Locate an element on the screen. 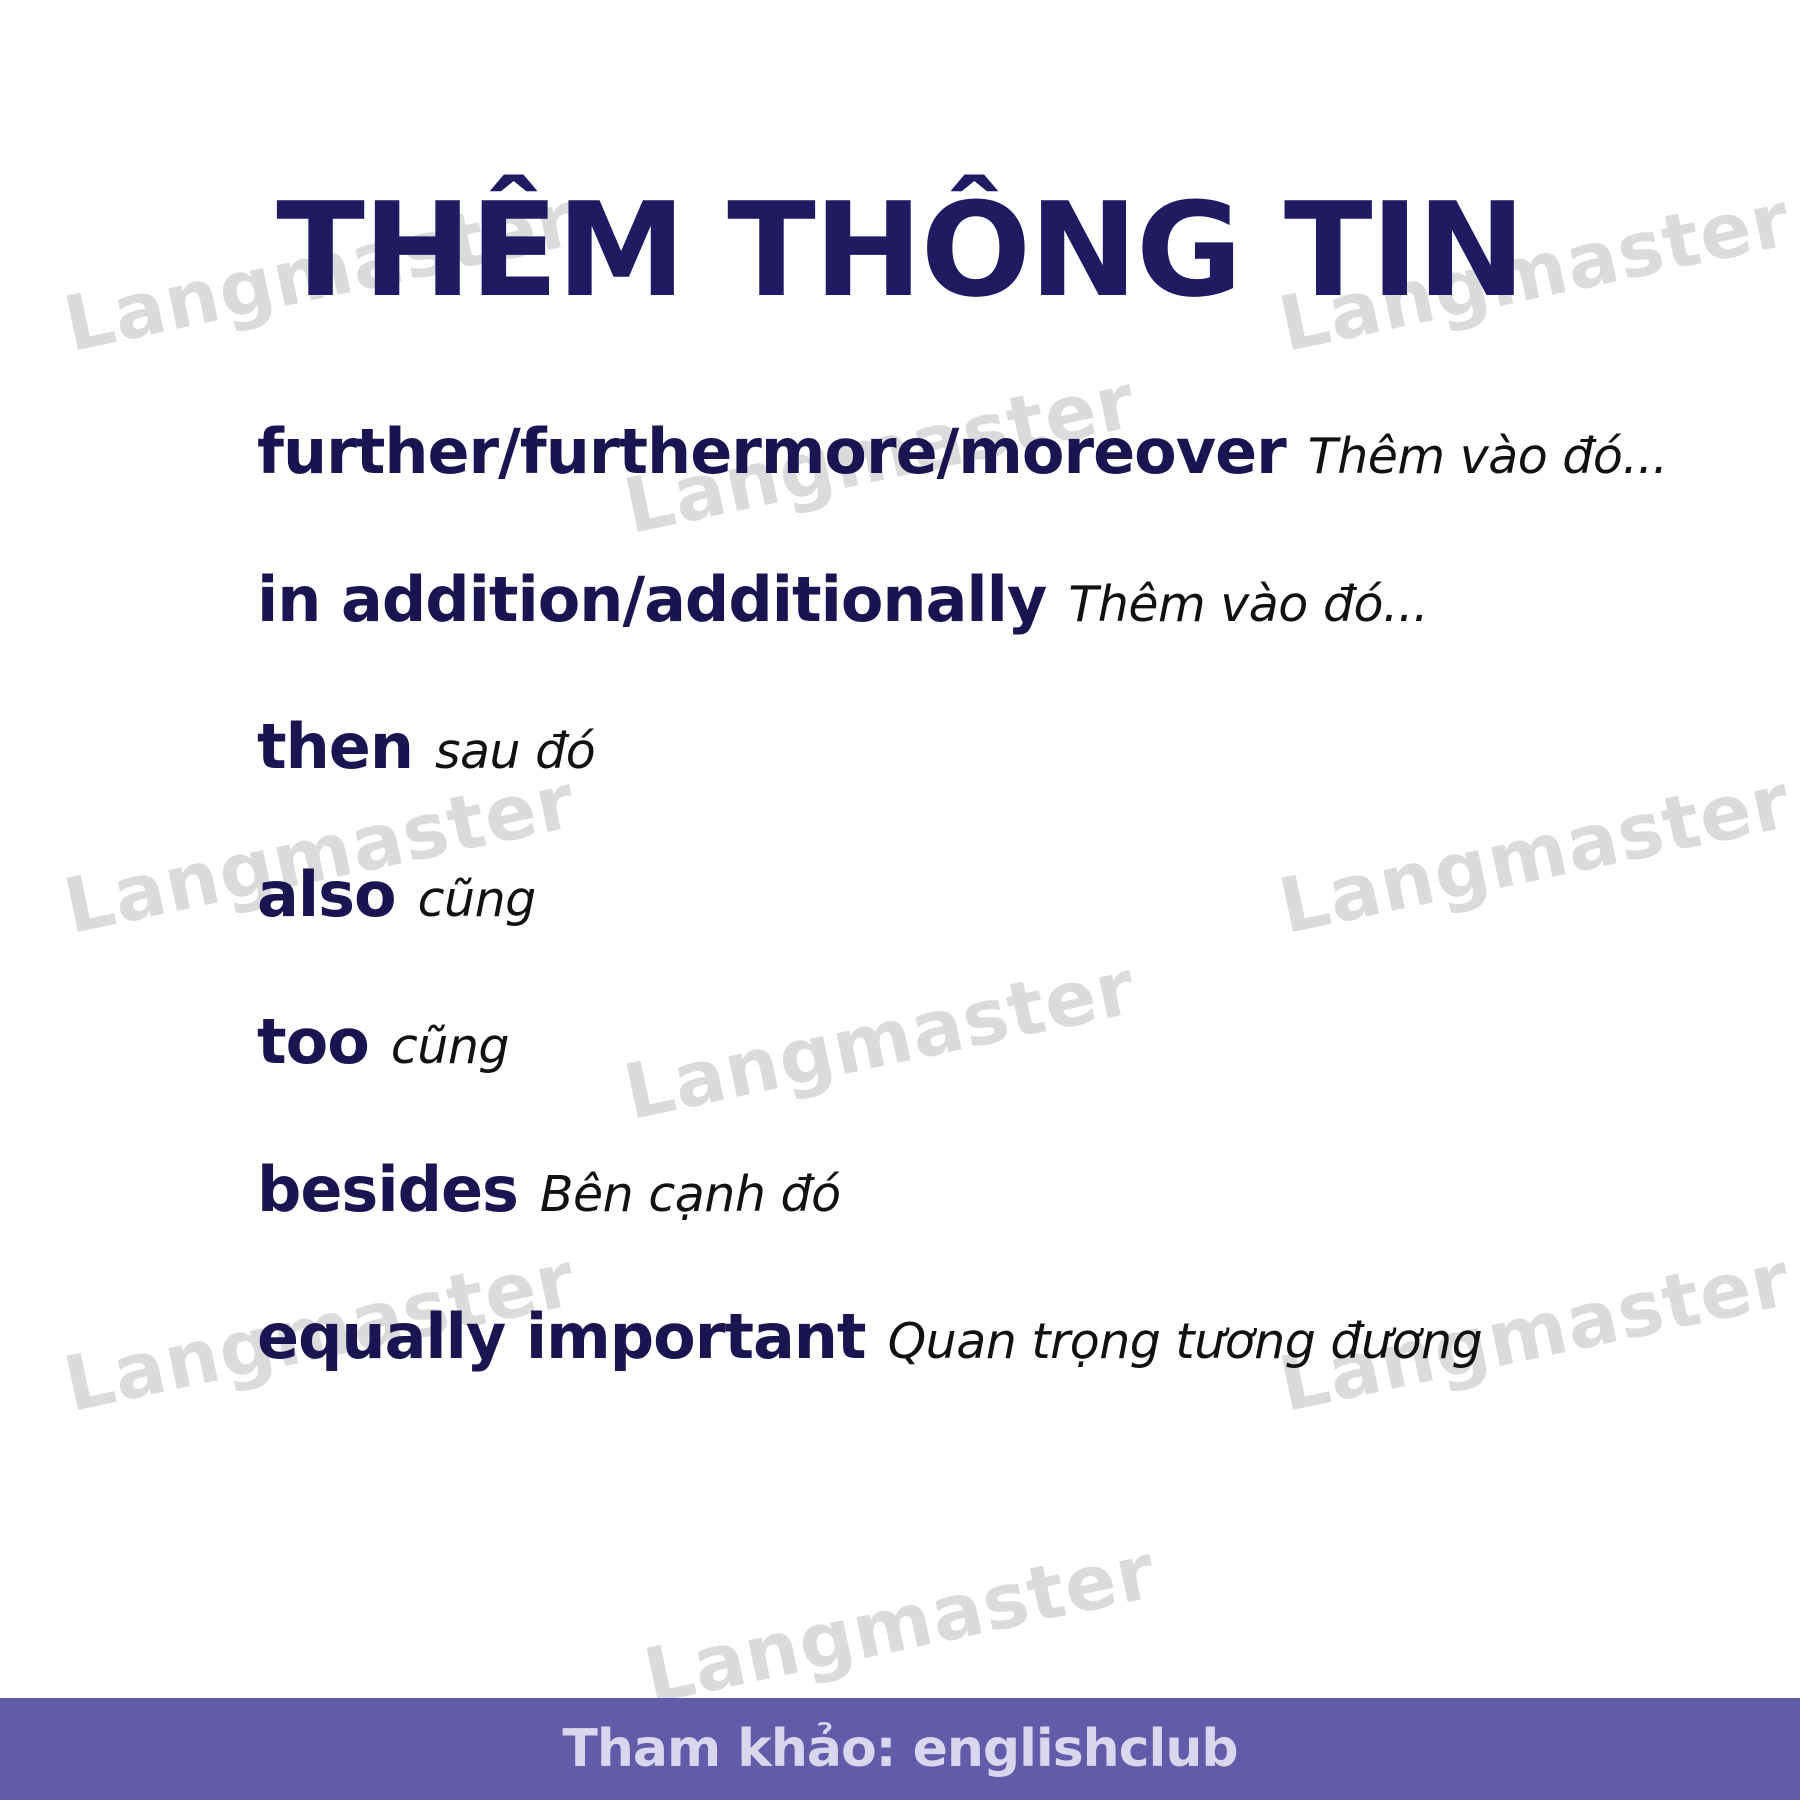  phrase-term: further/furthermore/moreover is located at coordinates (772, 451).